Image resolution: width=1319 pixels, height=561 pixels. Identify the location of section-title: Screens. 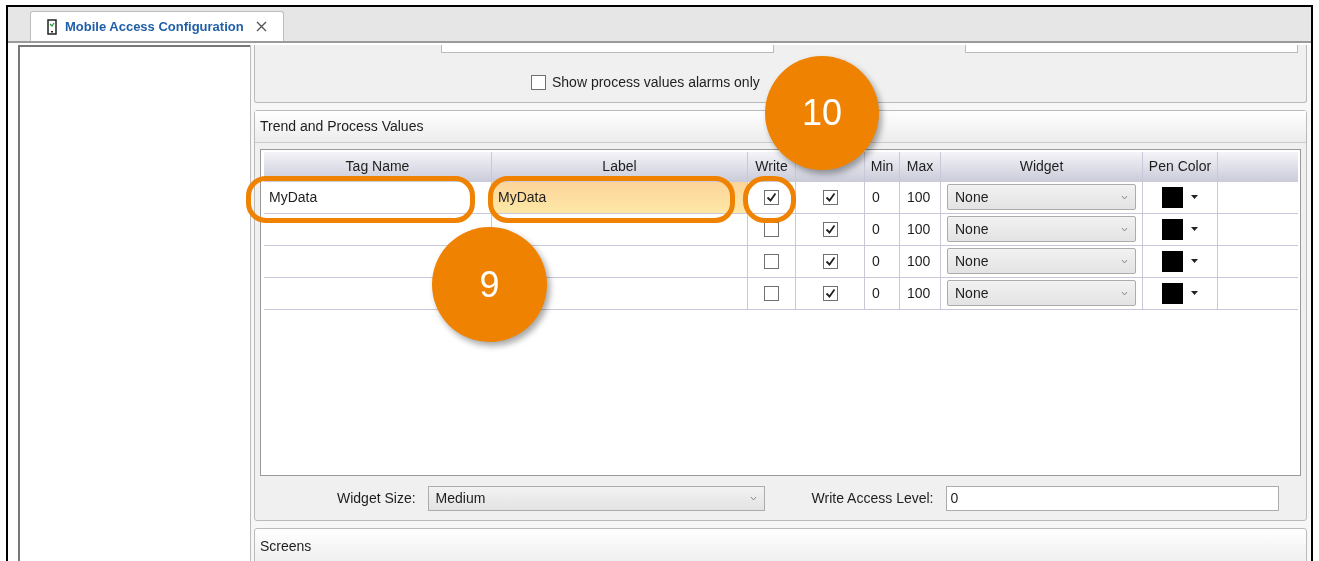
(286, 546).